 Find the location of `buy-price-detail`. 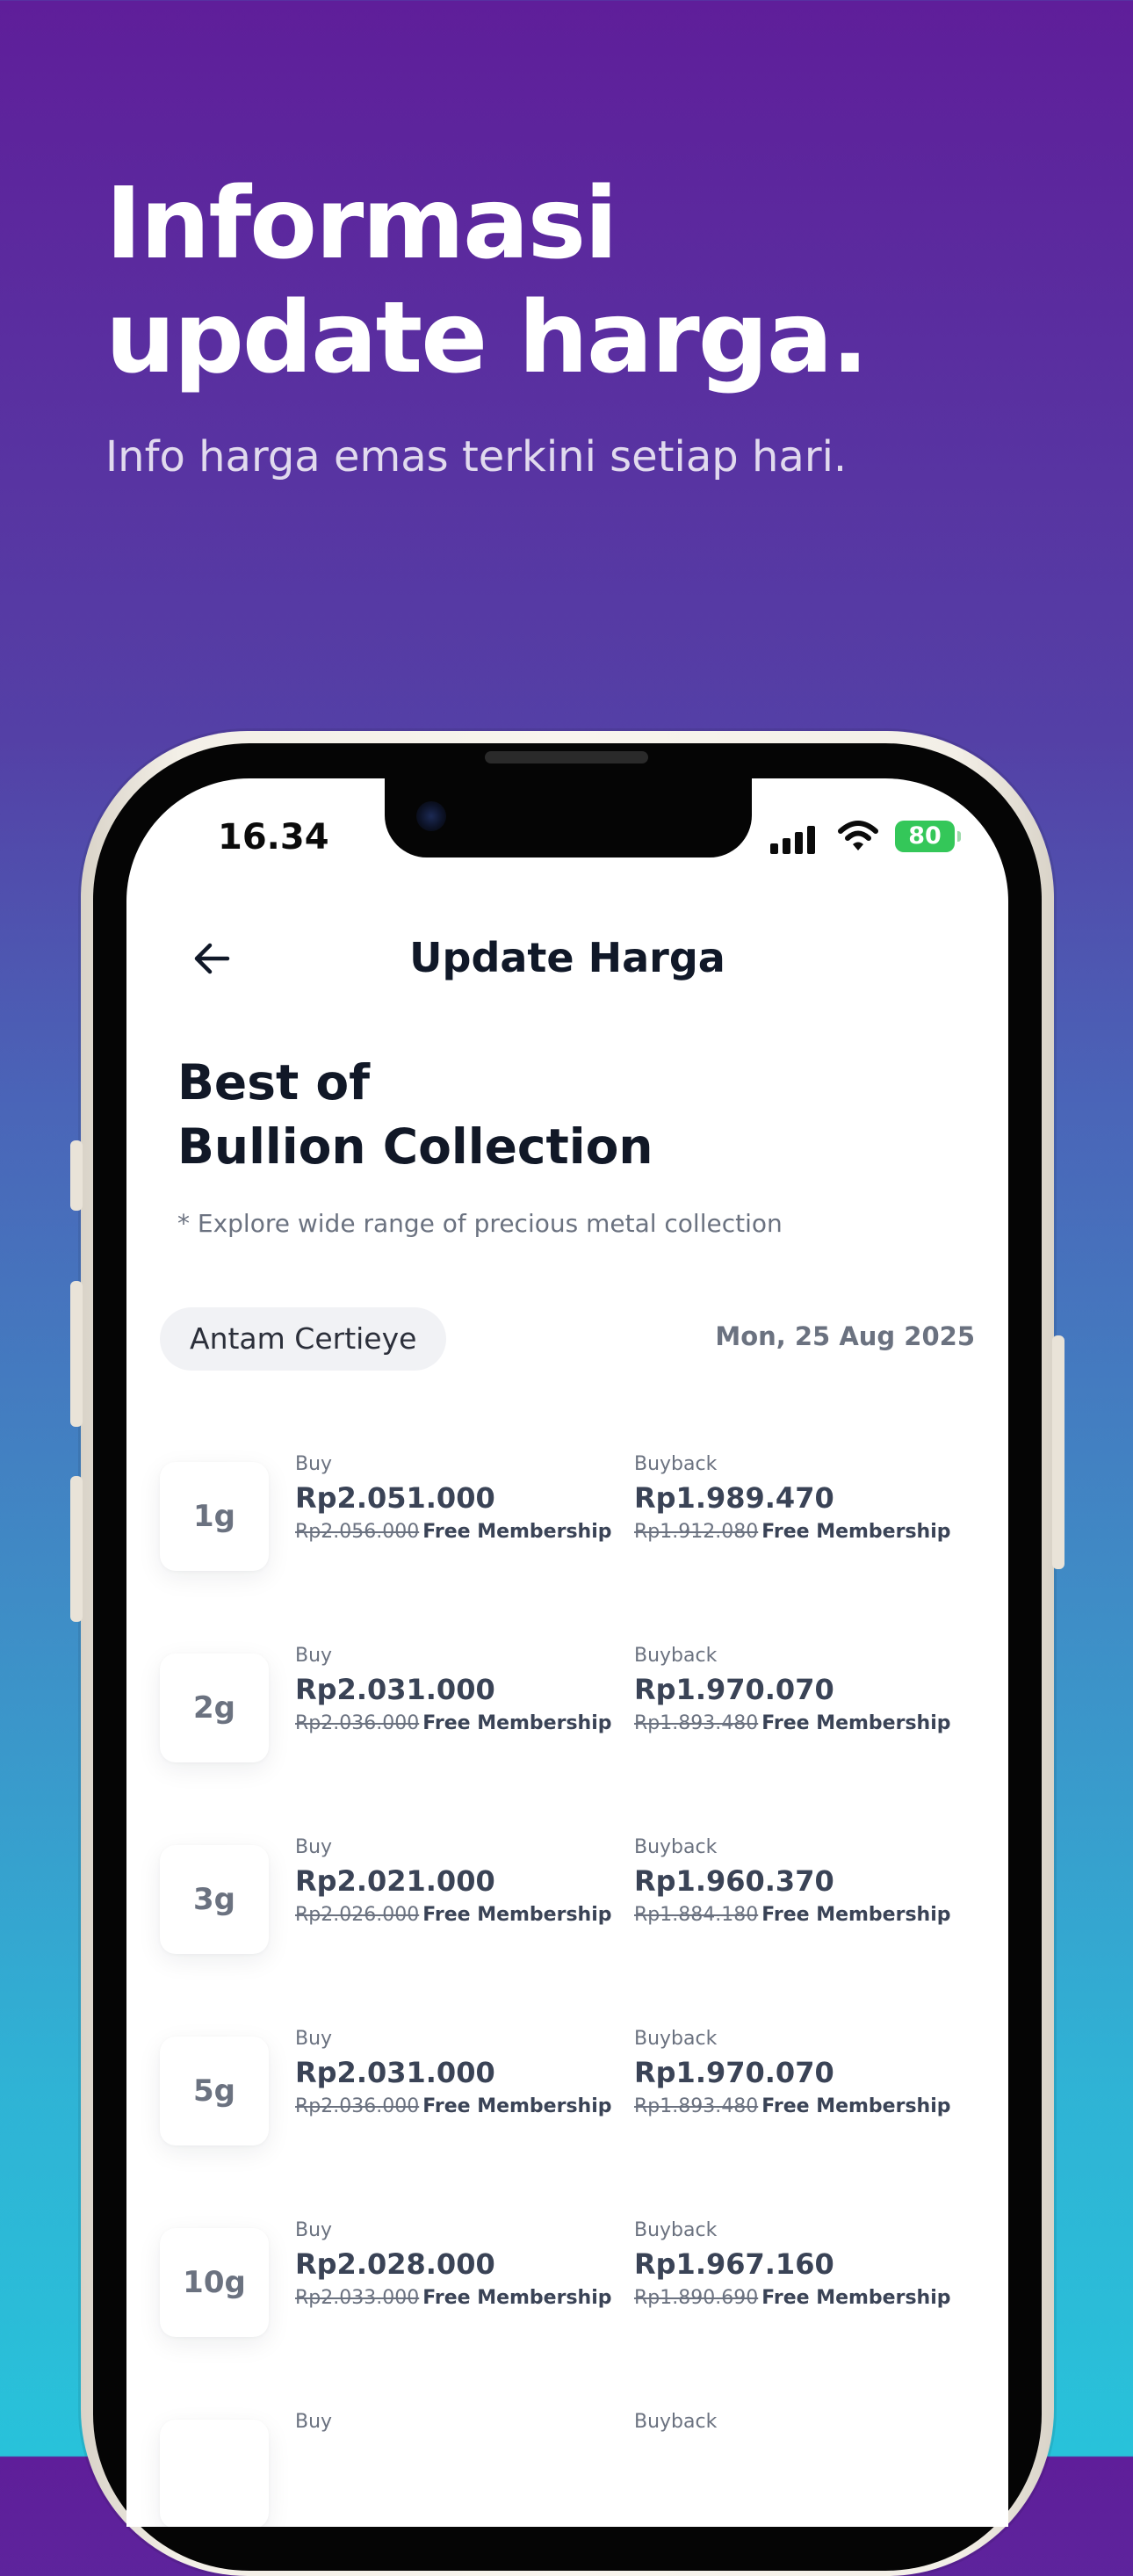

buy-price-detail is located at coordinates (462, 2449).